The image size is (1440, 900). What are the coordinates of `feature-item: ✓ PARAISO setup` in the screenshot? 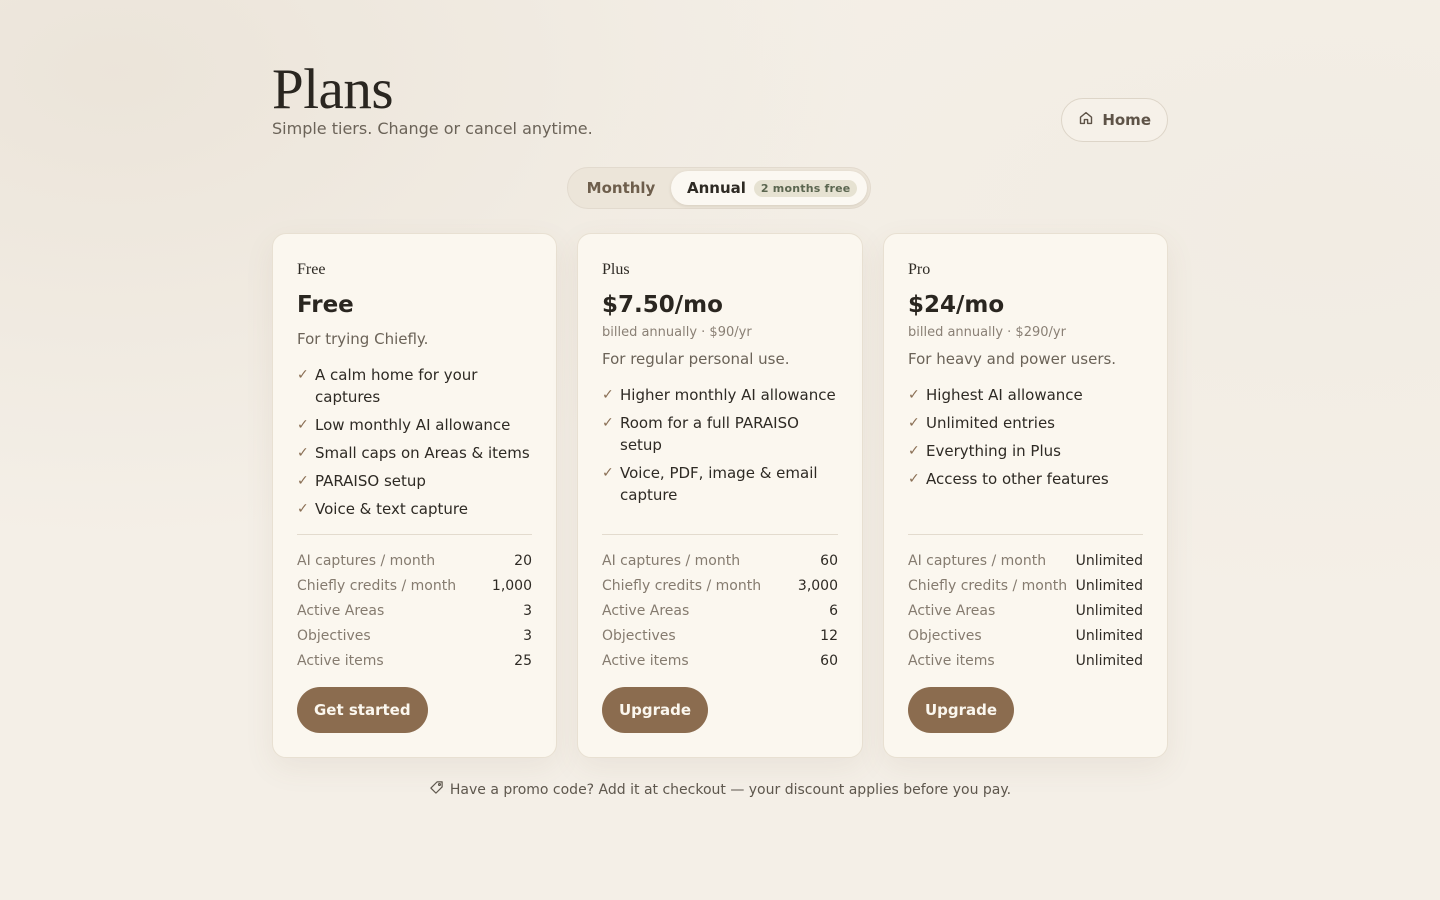 It's located at (414, 481).